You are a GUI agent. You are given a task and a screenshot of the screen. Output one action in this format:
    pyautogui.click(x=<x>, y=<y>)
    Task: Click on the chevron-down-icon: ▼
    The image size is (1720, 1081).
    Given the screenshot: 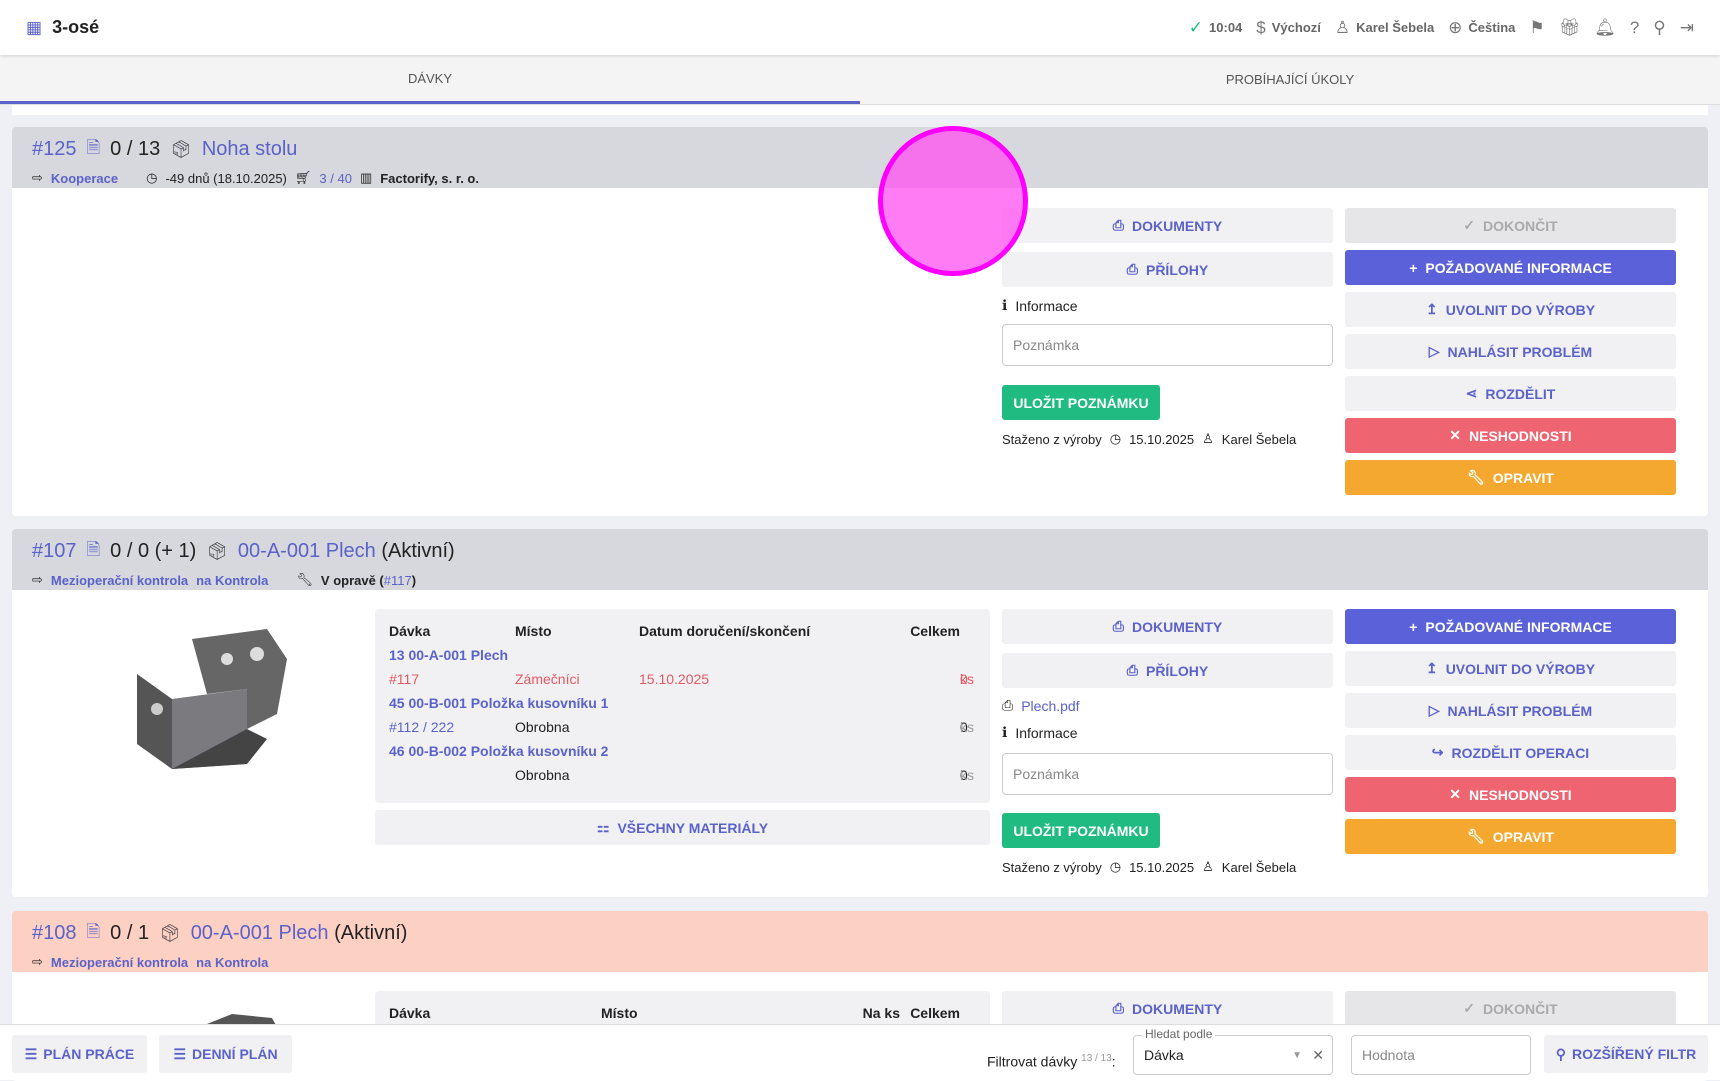 What is the action you would take?
    pyautogui.click(x=1297, y=1055)
    